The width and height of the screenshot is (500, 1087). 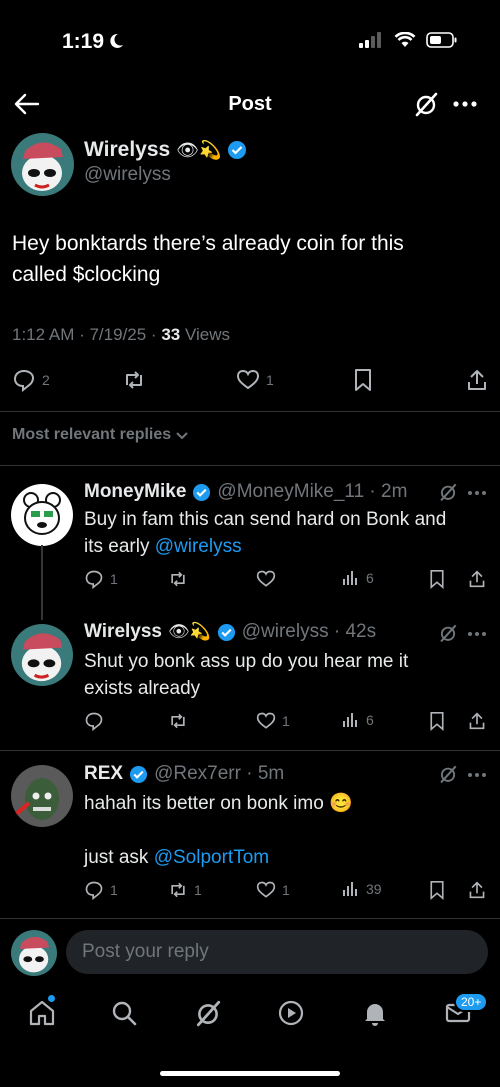 I want to click on post-actions: 2 1, so click(x=250, y=381).